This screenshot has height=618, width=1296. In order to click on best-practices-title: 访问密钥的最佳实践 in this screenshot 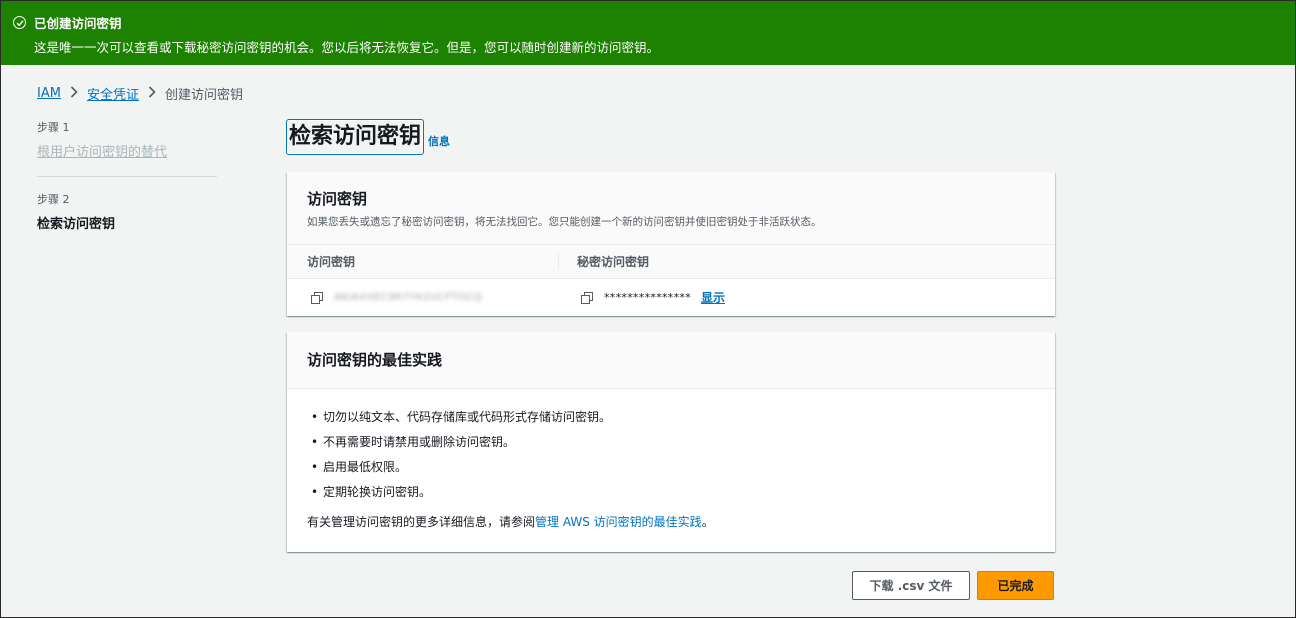, I will do `click(375, 360)`.